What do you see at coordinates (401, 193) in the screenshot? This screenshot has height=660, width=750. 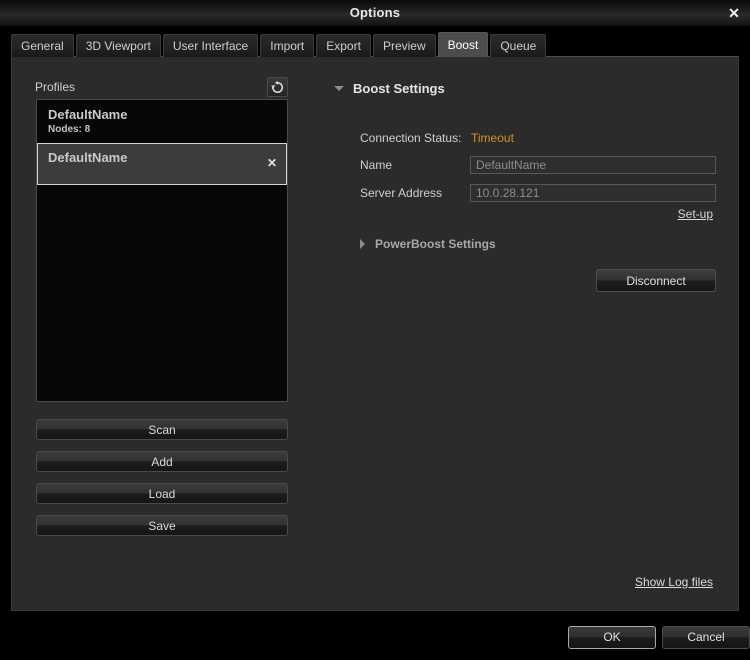 I see `server-address-label: Server Address` at bounding box center [401, 193].